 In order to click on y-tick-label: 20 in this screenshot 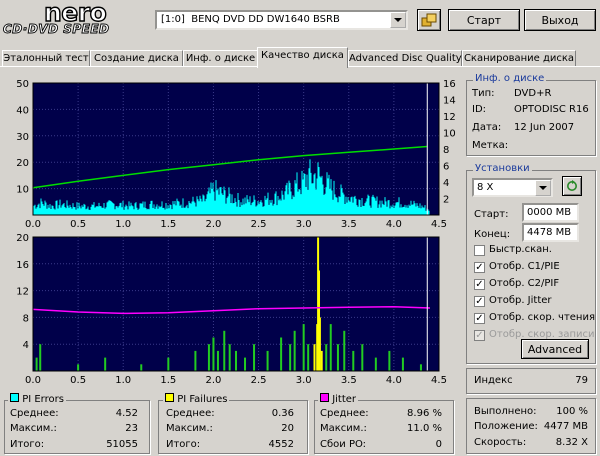, I will do `click(22, 238)`.